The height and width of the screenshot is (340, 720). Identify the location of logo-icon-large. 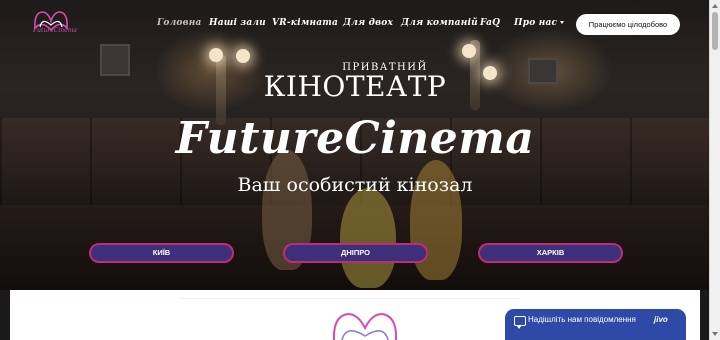
(365, 326).